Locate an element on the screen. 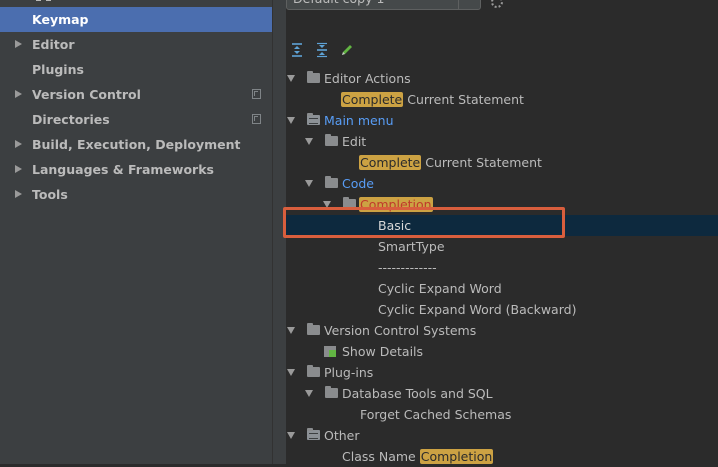 Image resolution: width=718 pixels, height=467 pixels. sidebar-item-keymap: Keymap is located at coordinates (136, 19).